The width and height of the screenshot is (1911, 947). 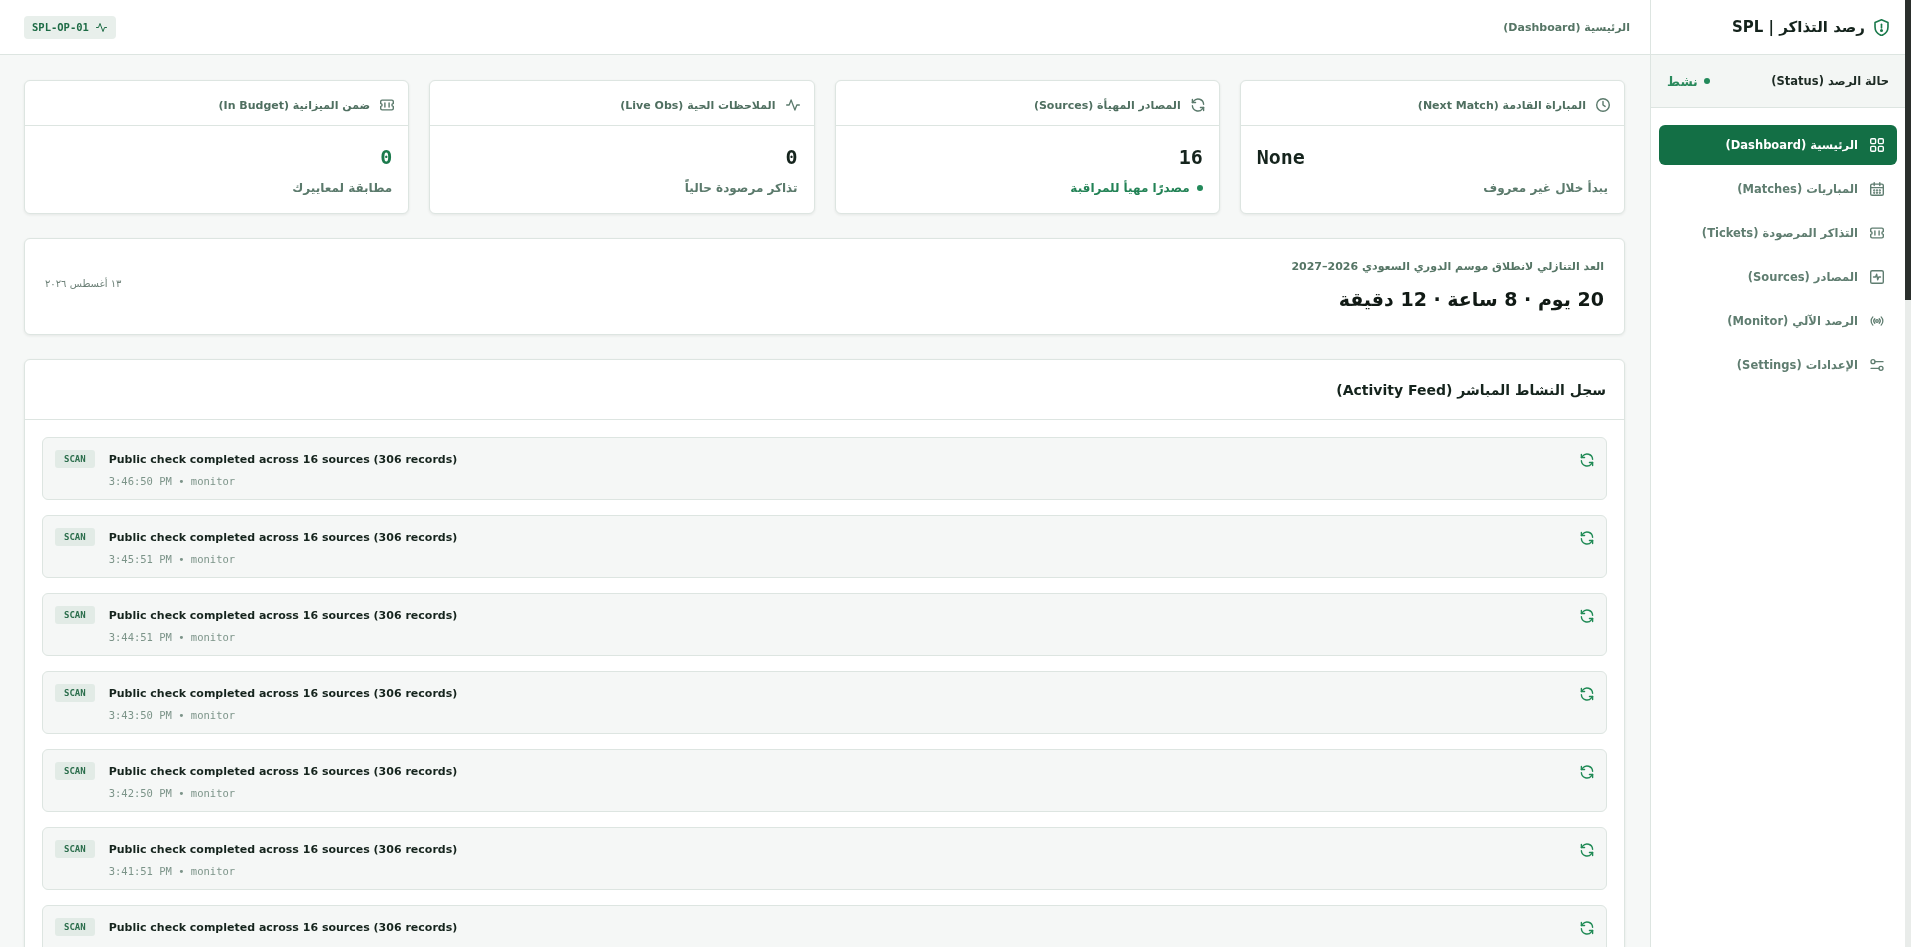 What do you see at coordinates (1447, 267) in the screenshot?
I see `countdown-title: العد التنازلي لانطلاق موسم الدوري السعودي 2026–2027` at bounding box center [1447, 267].